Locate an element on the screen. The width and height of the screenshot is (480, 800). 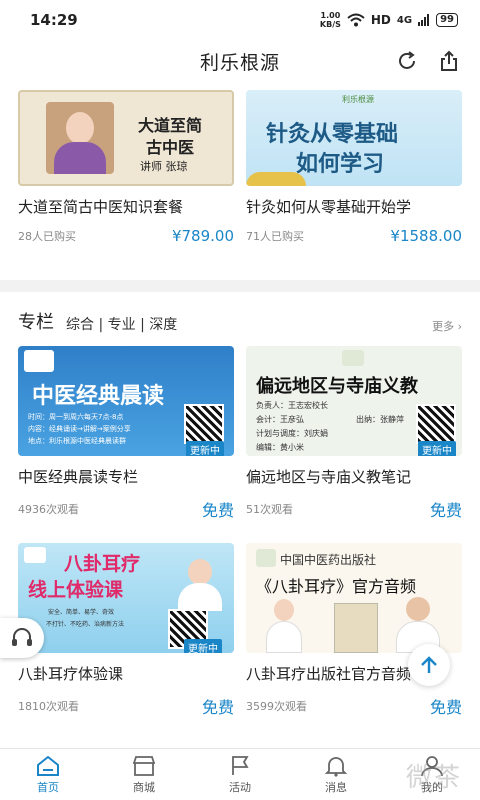
back-to-top-button is located at coordinates (429, 665).